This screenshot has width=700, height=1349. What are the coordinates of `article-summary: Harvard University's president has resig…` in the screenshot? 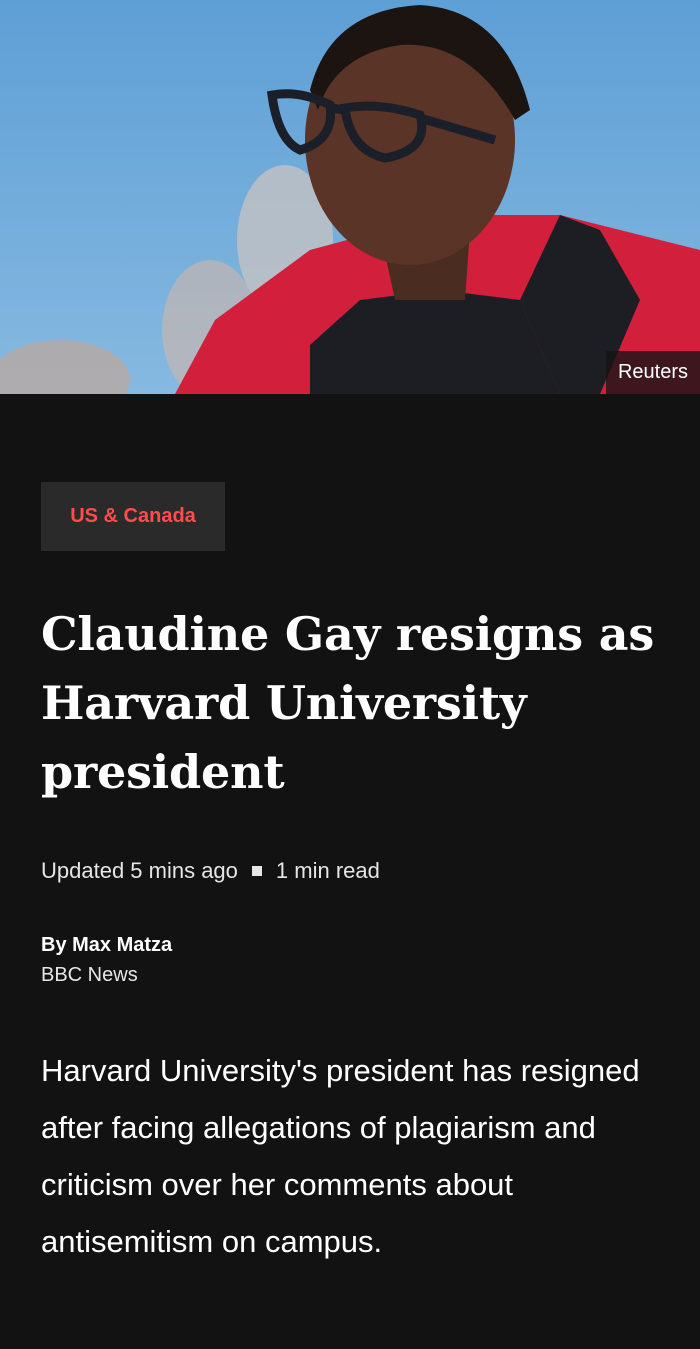 It's located at (340, 1156).